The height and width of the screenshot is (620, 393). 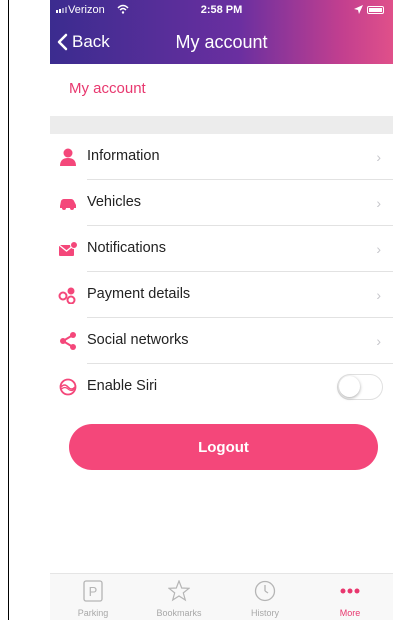 What do you see at coordinates (68, 341) in the screenshot?
I see `share-icon` at bounding box center [68, 341].